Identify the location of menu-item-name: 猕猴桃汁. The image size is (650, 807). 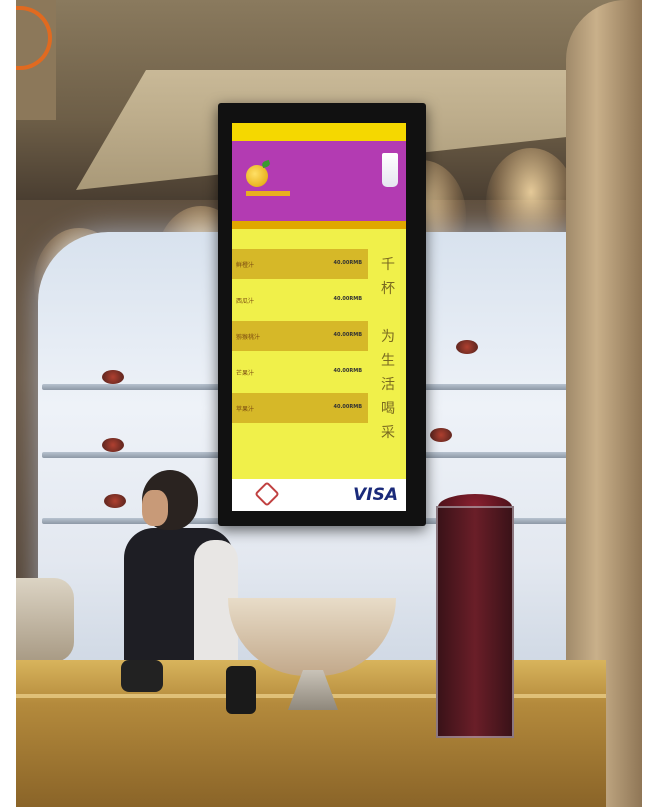
(248, 337).